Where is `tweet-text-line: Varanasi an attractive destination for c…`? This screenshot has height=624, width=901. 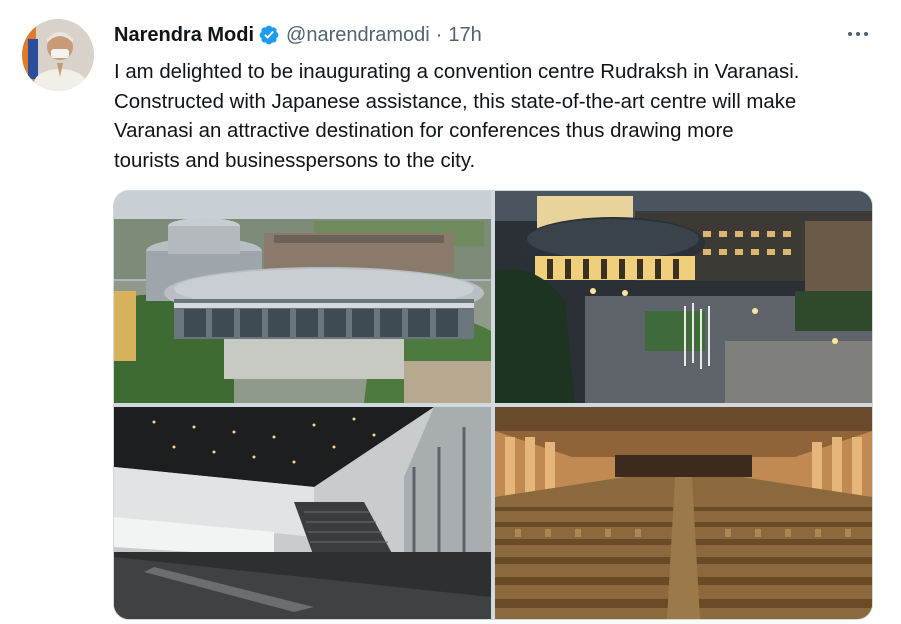 tweet-text-line: Varanasi an attractive destination for c… is located at coordinates (424, 131).